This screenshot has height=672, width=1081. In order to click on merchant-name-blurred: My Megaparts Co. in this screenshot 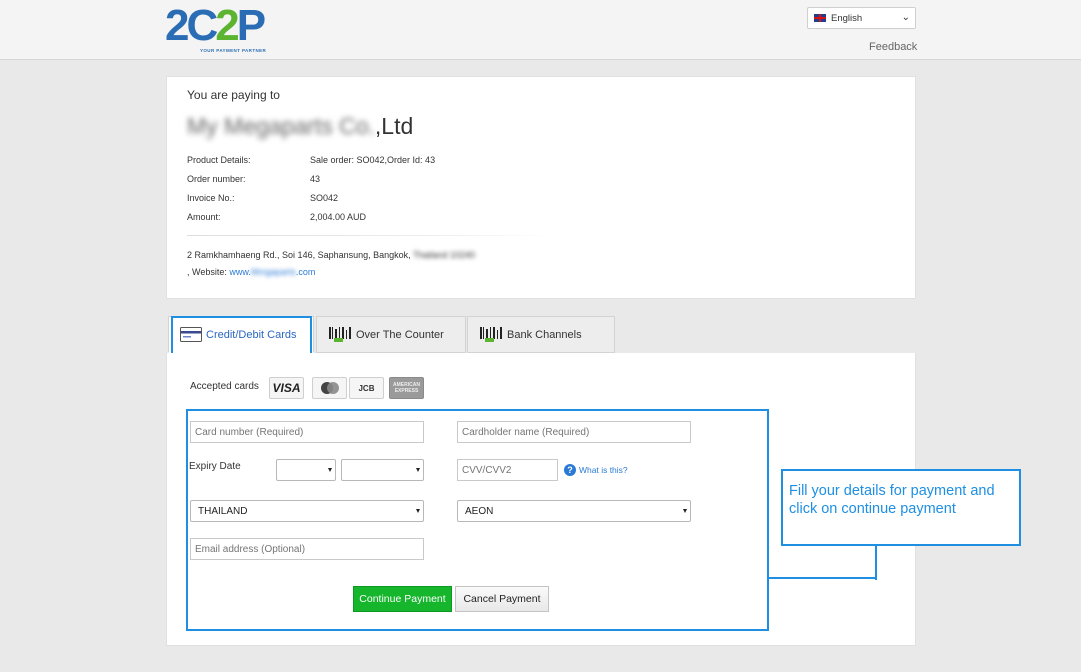, I will do `click(281, 126)`.